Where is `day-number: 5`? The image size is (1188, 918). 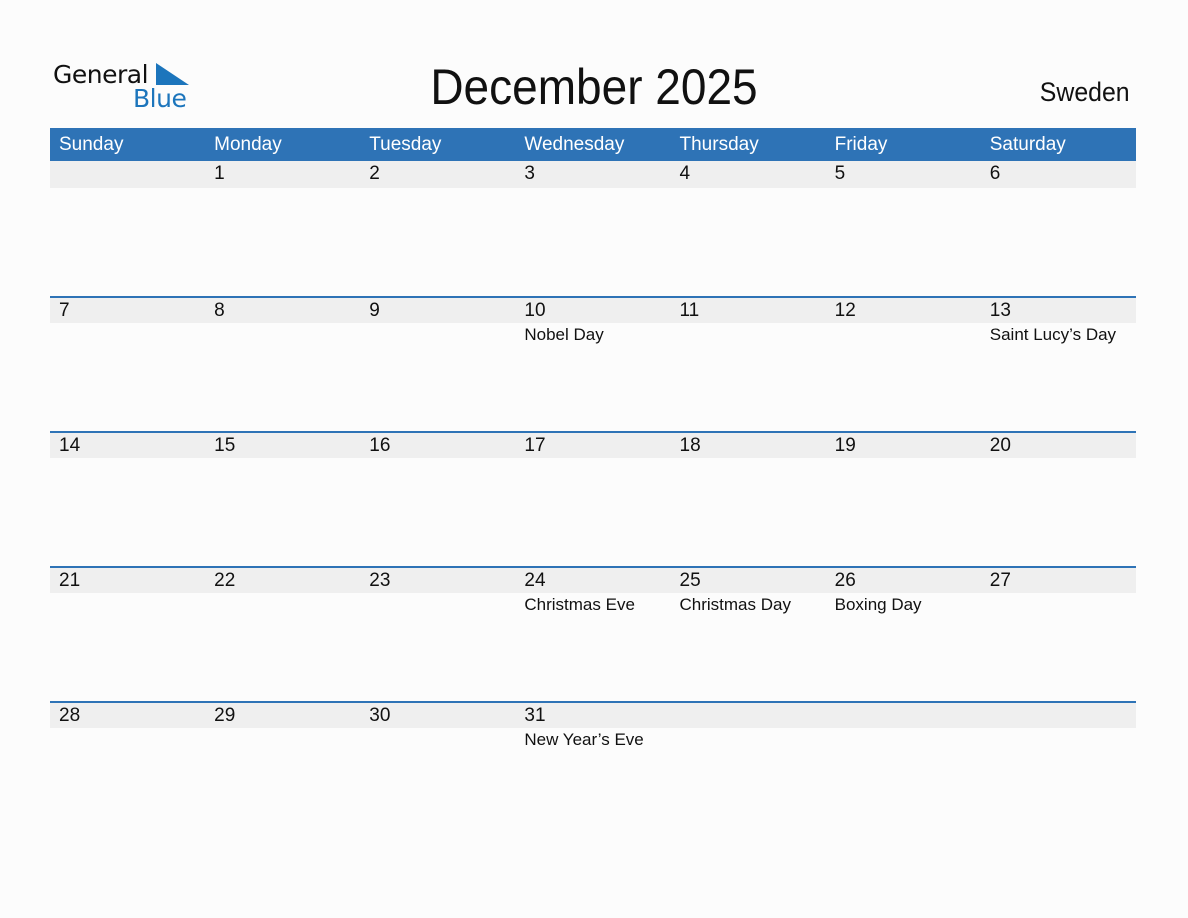 day-number: 5 is located at coordinates (840, 173).